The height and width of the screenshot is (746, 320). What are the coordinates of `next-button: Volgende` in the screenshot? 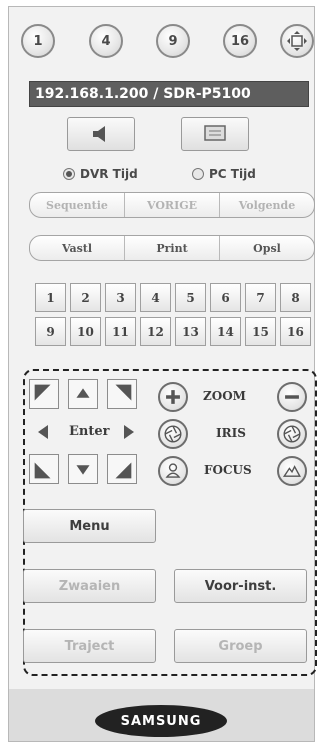 It's located at (267, 205).